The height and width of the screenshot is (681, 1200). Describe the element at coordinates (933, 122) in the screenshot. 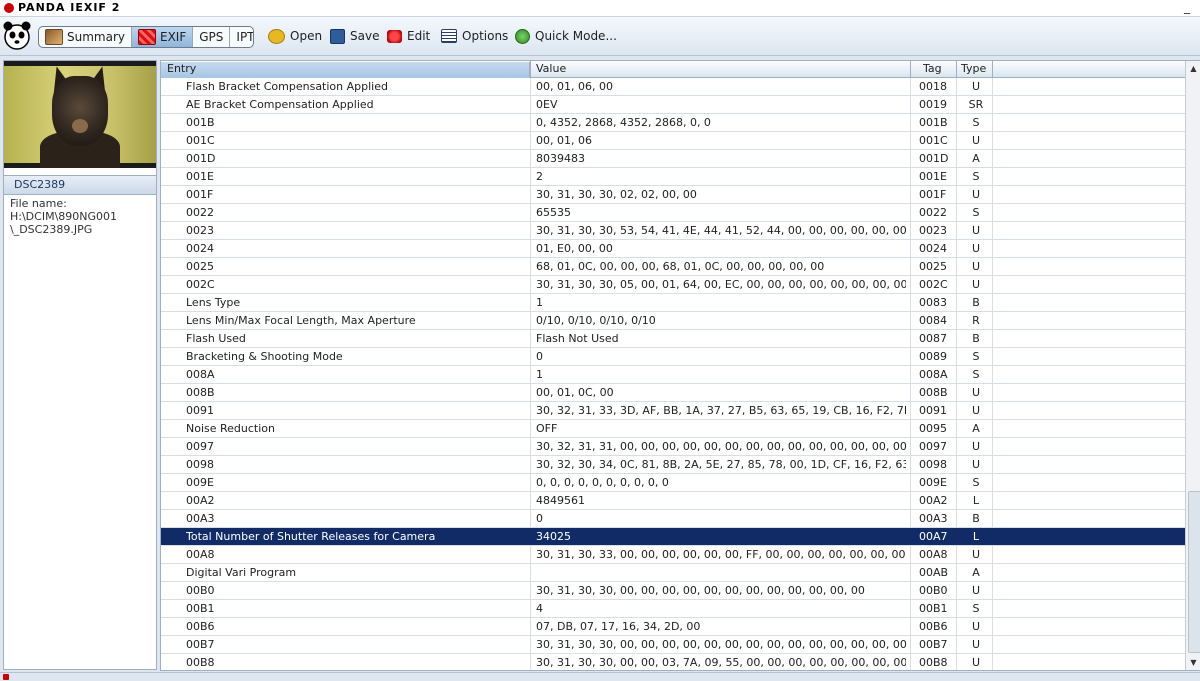

I see `cell-tag: 001B` at that location.